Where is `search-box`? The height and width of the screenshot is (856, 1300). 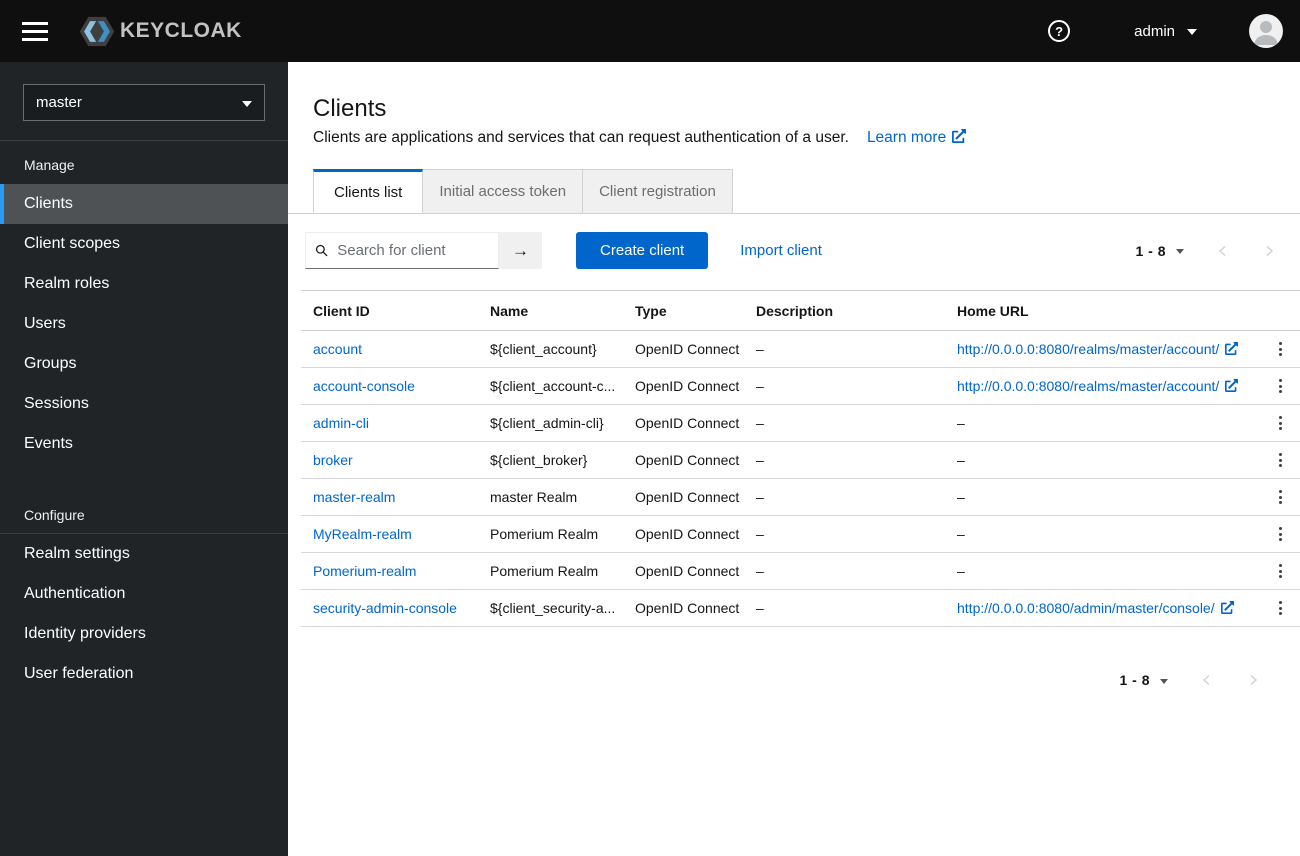
search-box is located at coordinates (402, 250).